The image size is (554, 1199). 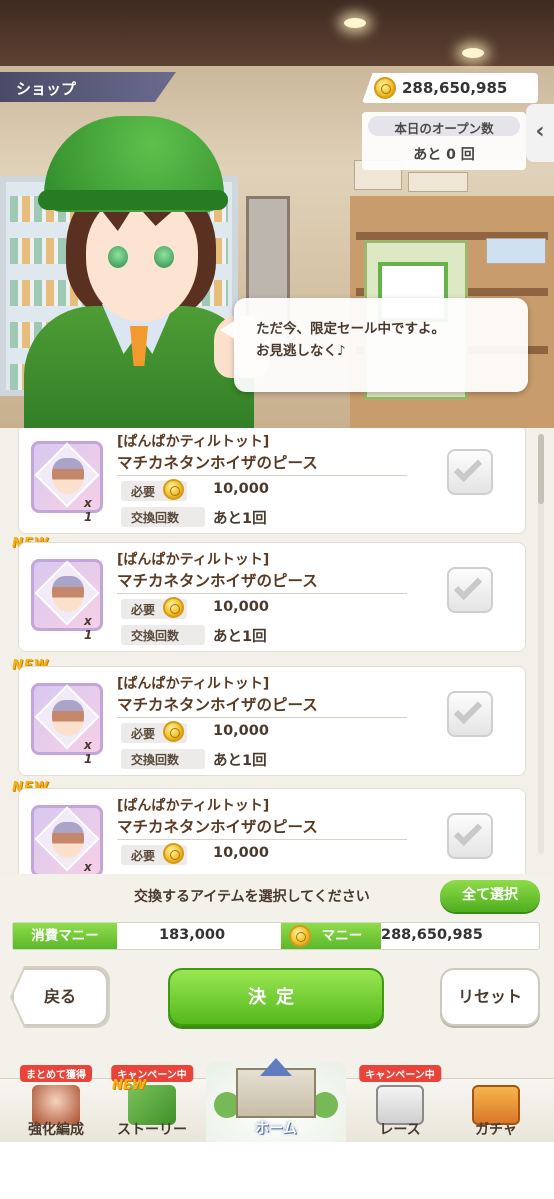 What do you see at coordinates (301, 351) in the screenshot?
I see `speech-line: お見逃しなく♪` at bounding box center [301, 351].